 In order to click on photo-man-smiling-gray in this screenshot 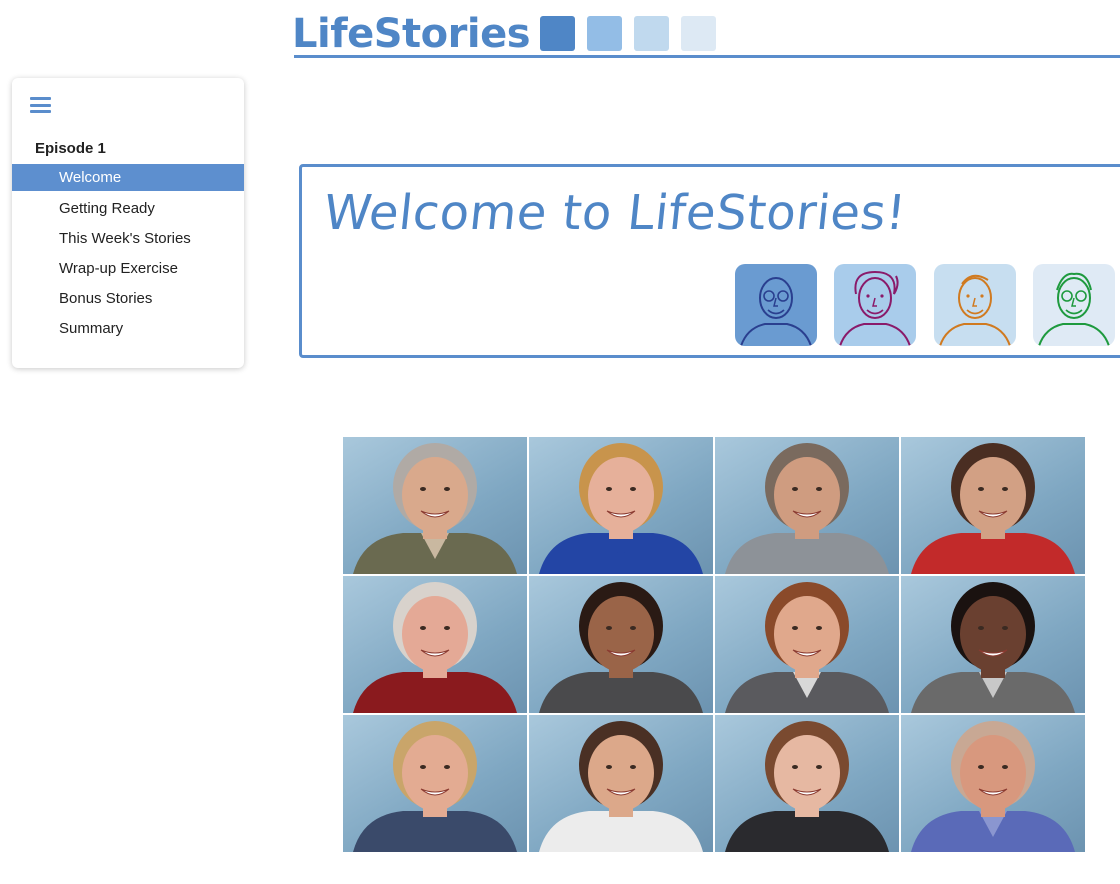, I will do `click(807, 505)`.